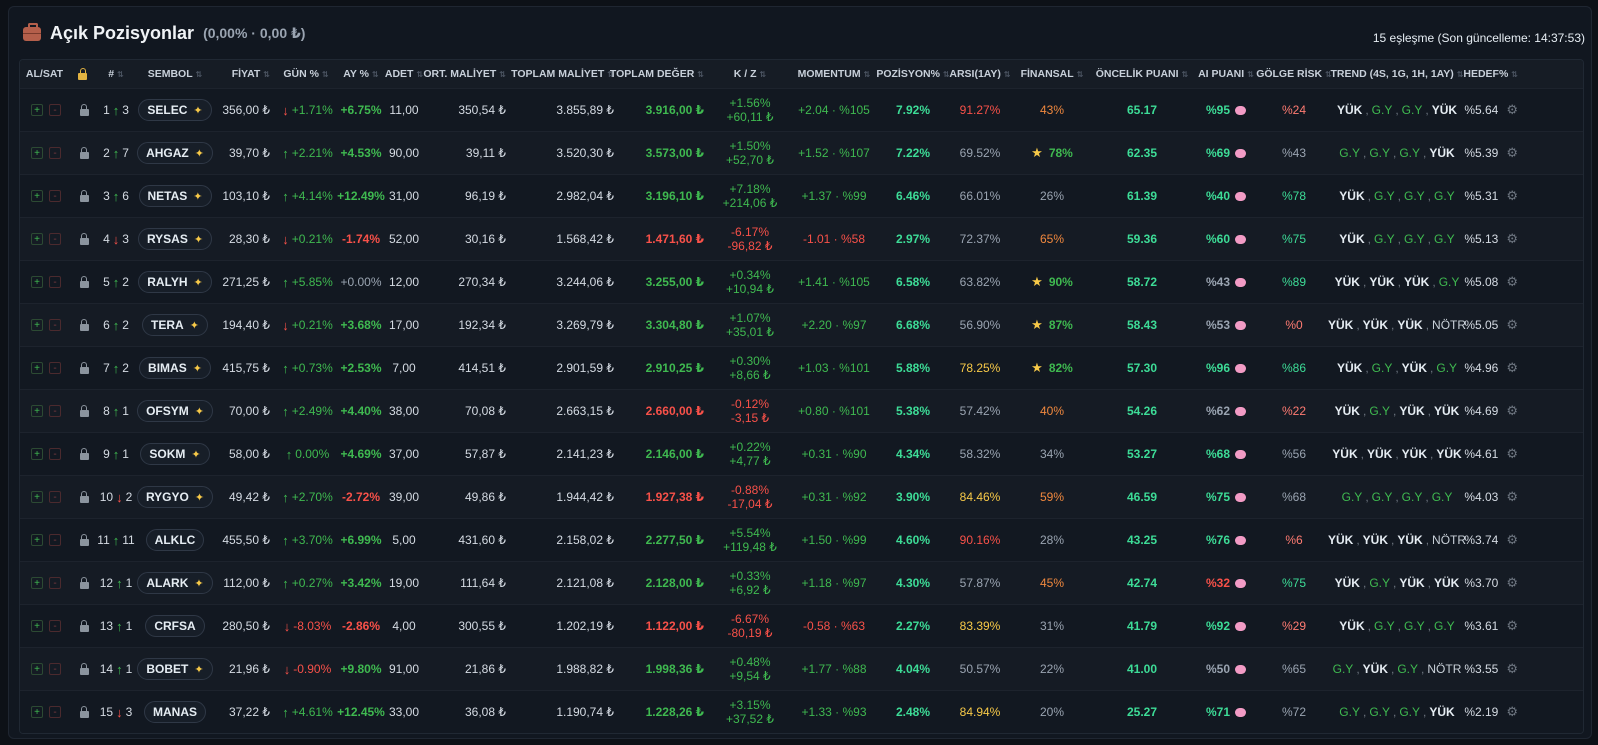 The height and width of the screenshot is (745, 1598). What do you see at coordinates (46, 74) in the screenshot?
I see `column-header: AL/SAT` at bounding box center [46, 74].